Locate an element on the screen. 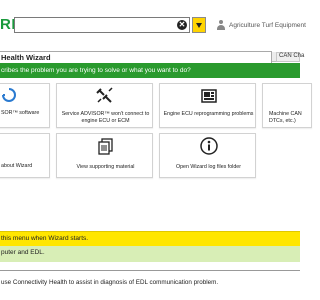 The height and width of the screenshot is (300, 320). option-card-label: SOR™ software is located at coordinates (20, 113).